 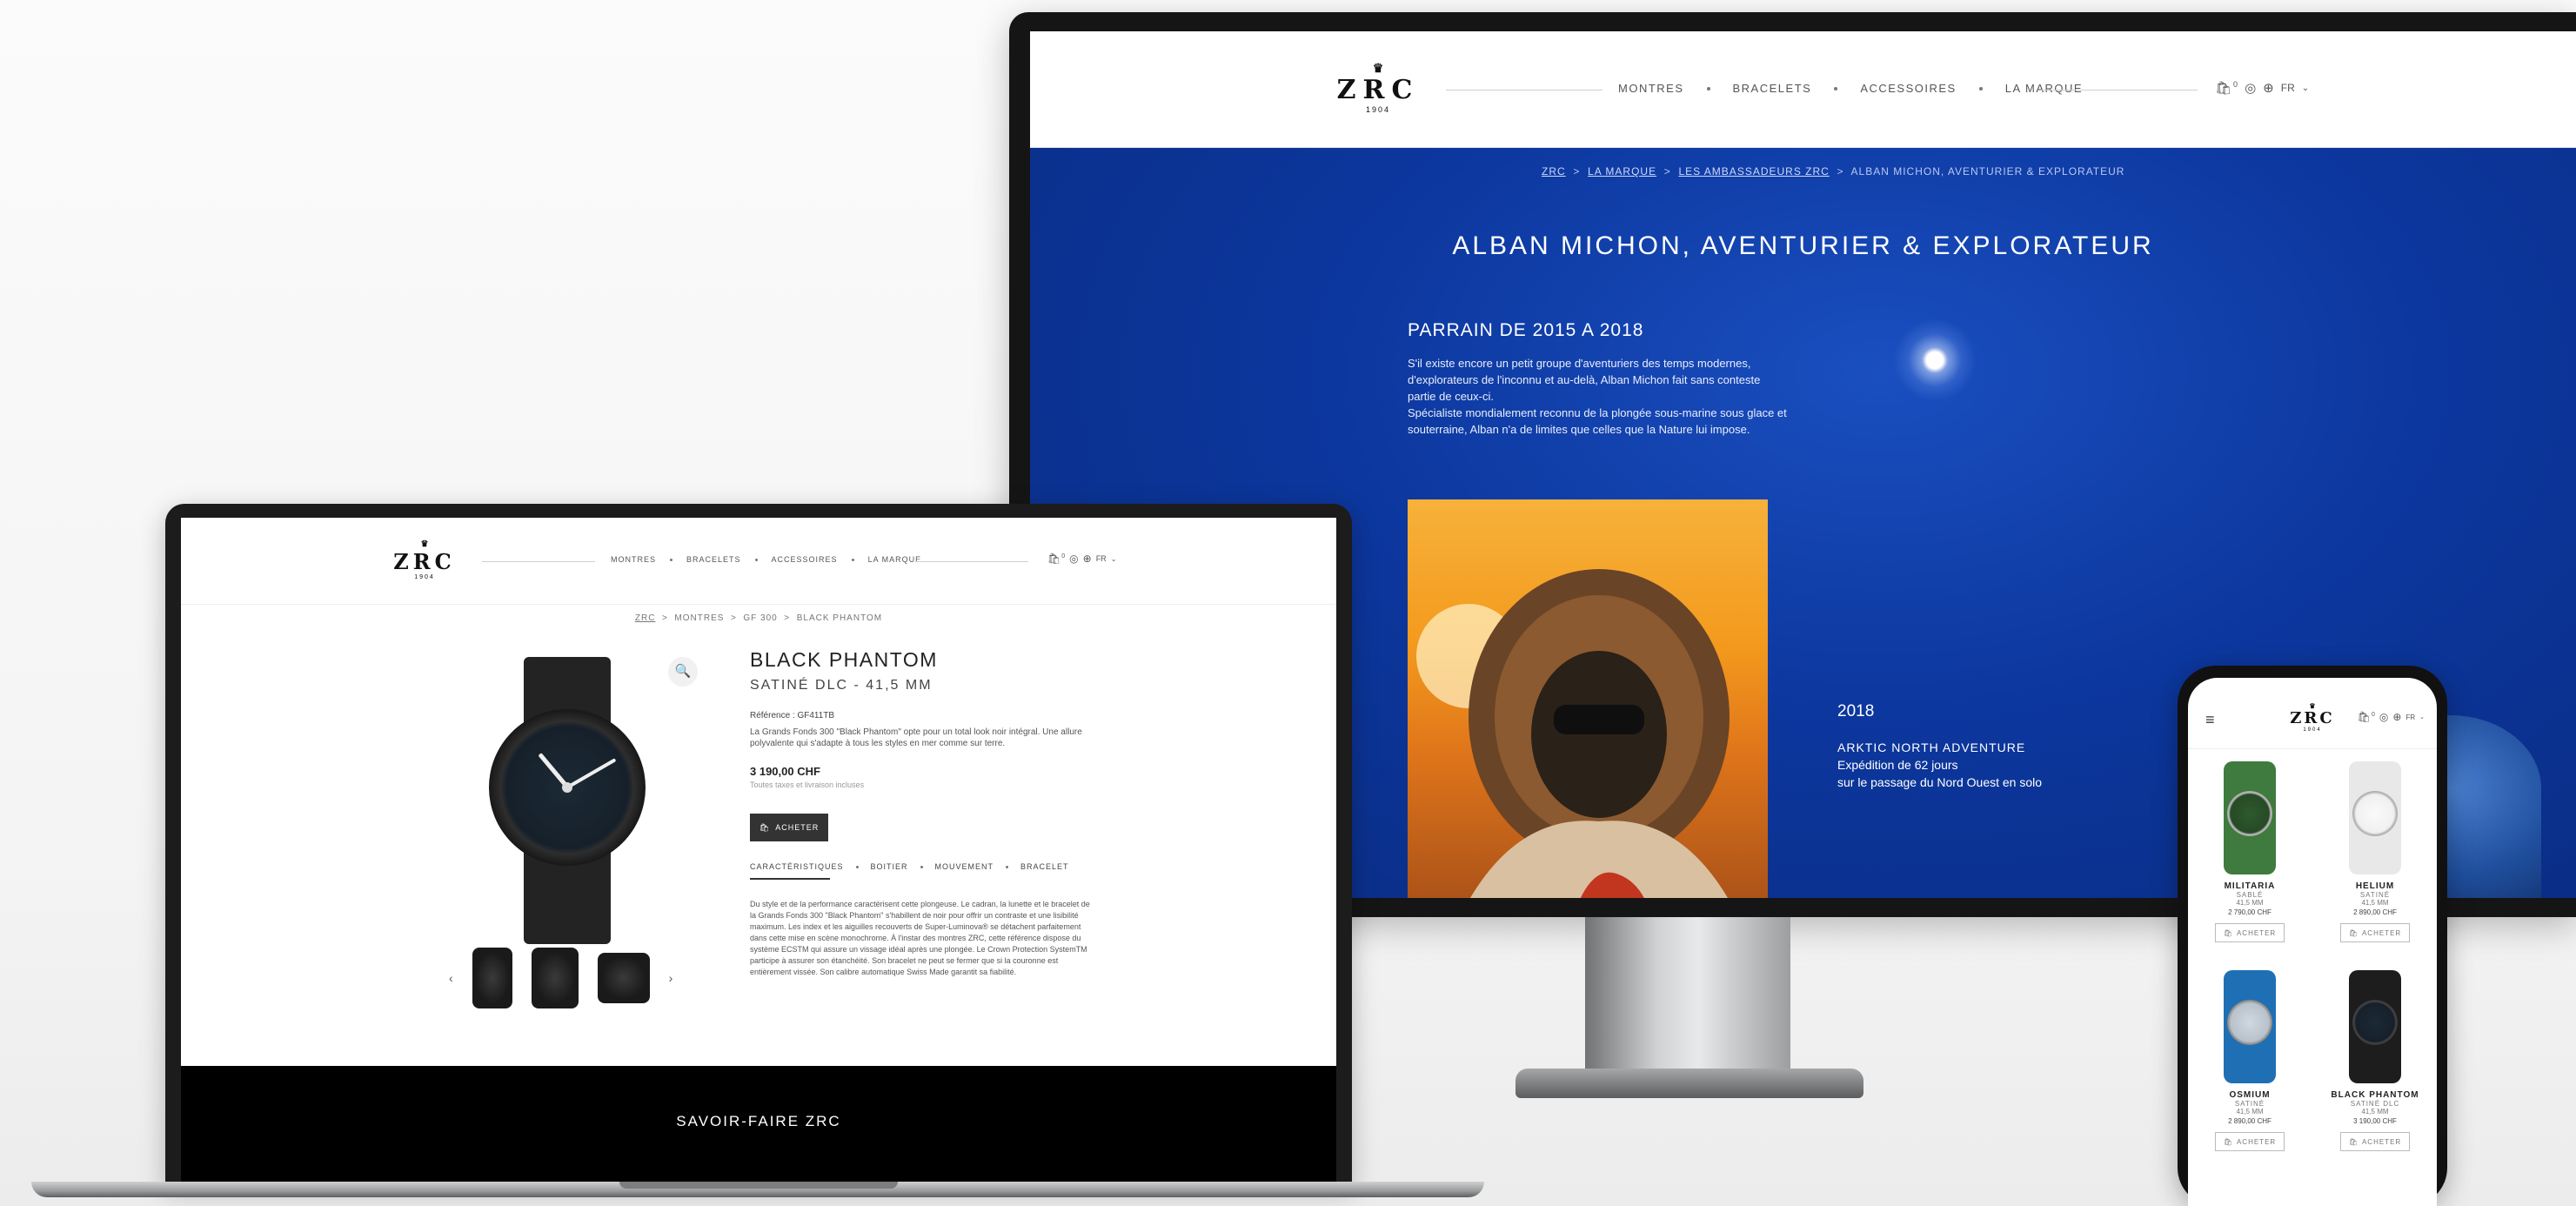 I want to click on tab-mouvement: MOUVEMENT, so click(x=964, y=866).